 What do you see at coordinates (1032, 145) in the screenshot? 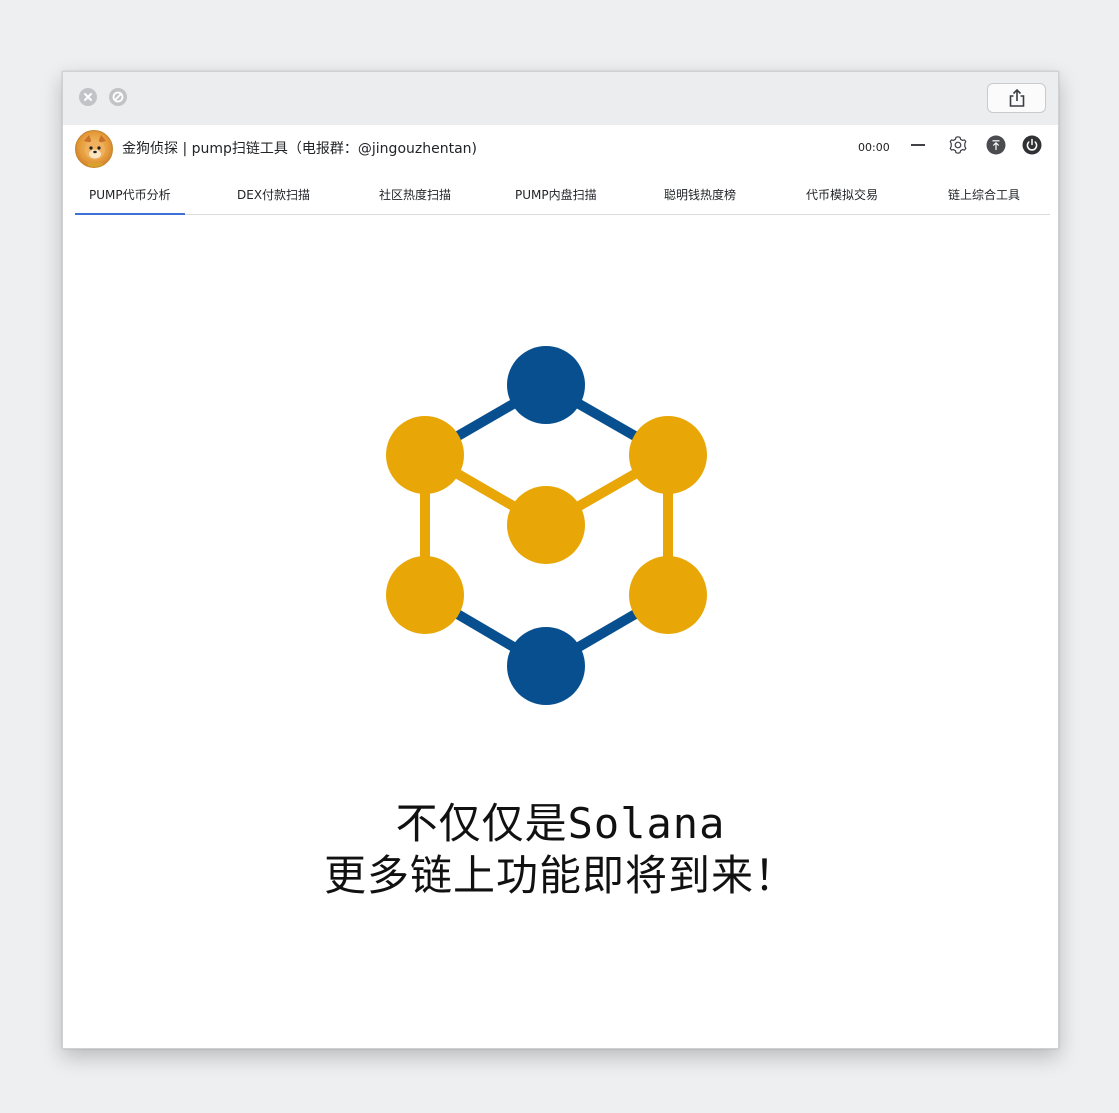
I see `power-icon` at bounding box center [1032, 145].